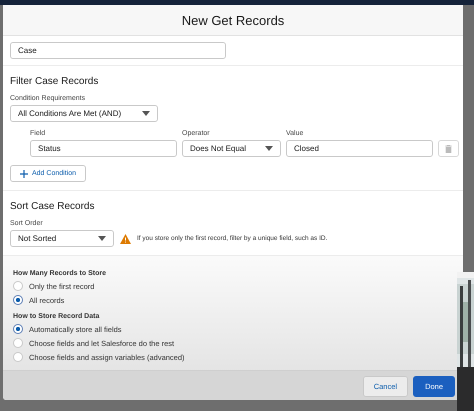 This screenshot has width=474, height=411. What do you see at coordinates (54, 81) in the screenshot?
I see `section-heading: Filter Case Records` at bounding box center [54, 81].